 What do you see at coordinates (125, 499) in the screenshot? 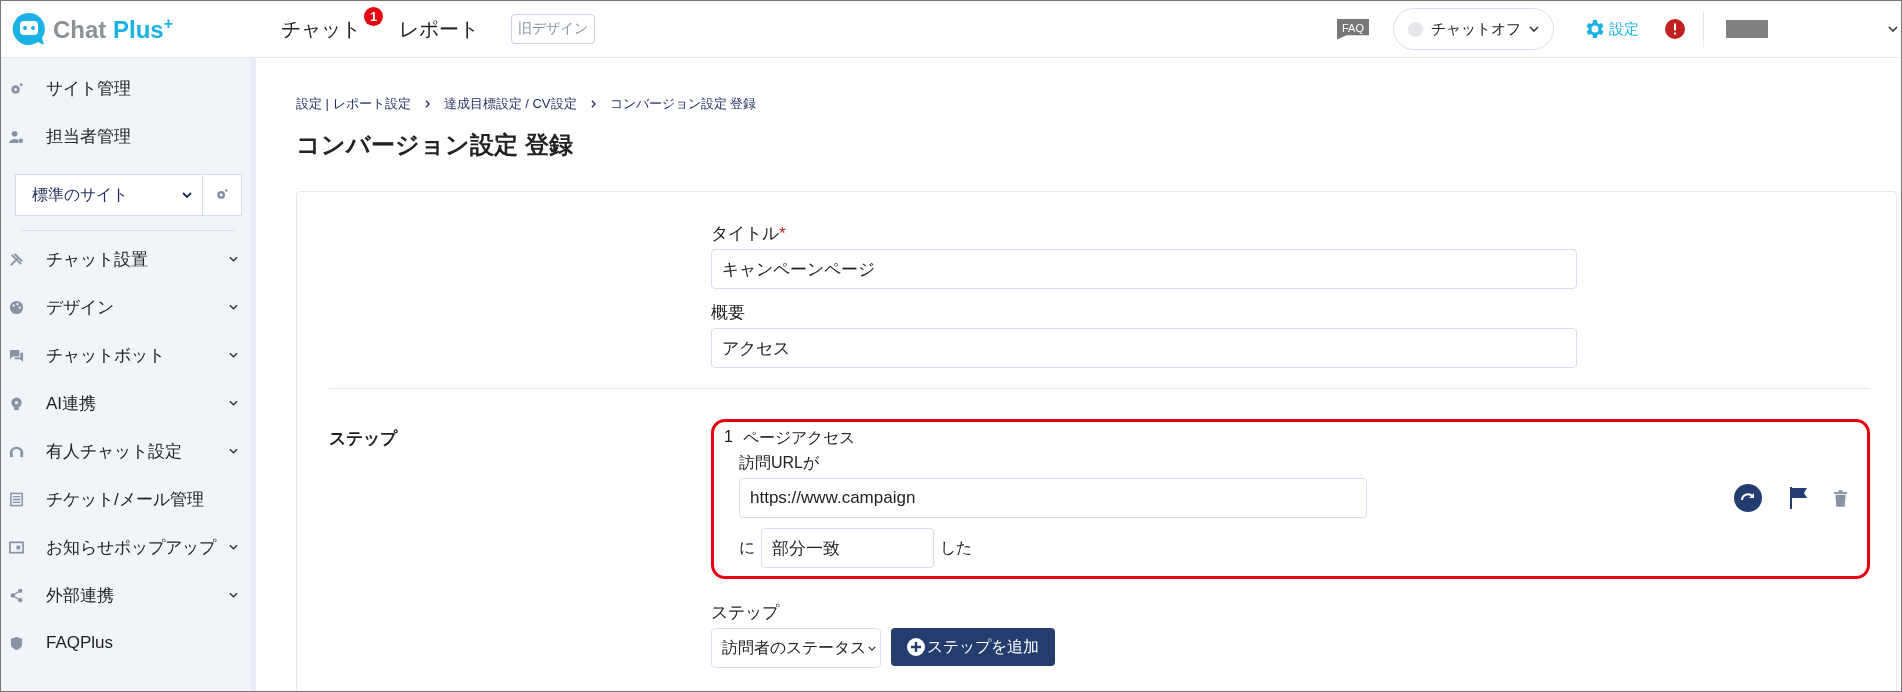
I see `sidebar-item: チケット/メール管理` at bounding box center [125, 499].